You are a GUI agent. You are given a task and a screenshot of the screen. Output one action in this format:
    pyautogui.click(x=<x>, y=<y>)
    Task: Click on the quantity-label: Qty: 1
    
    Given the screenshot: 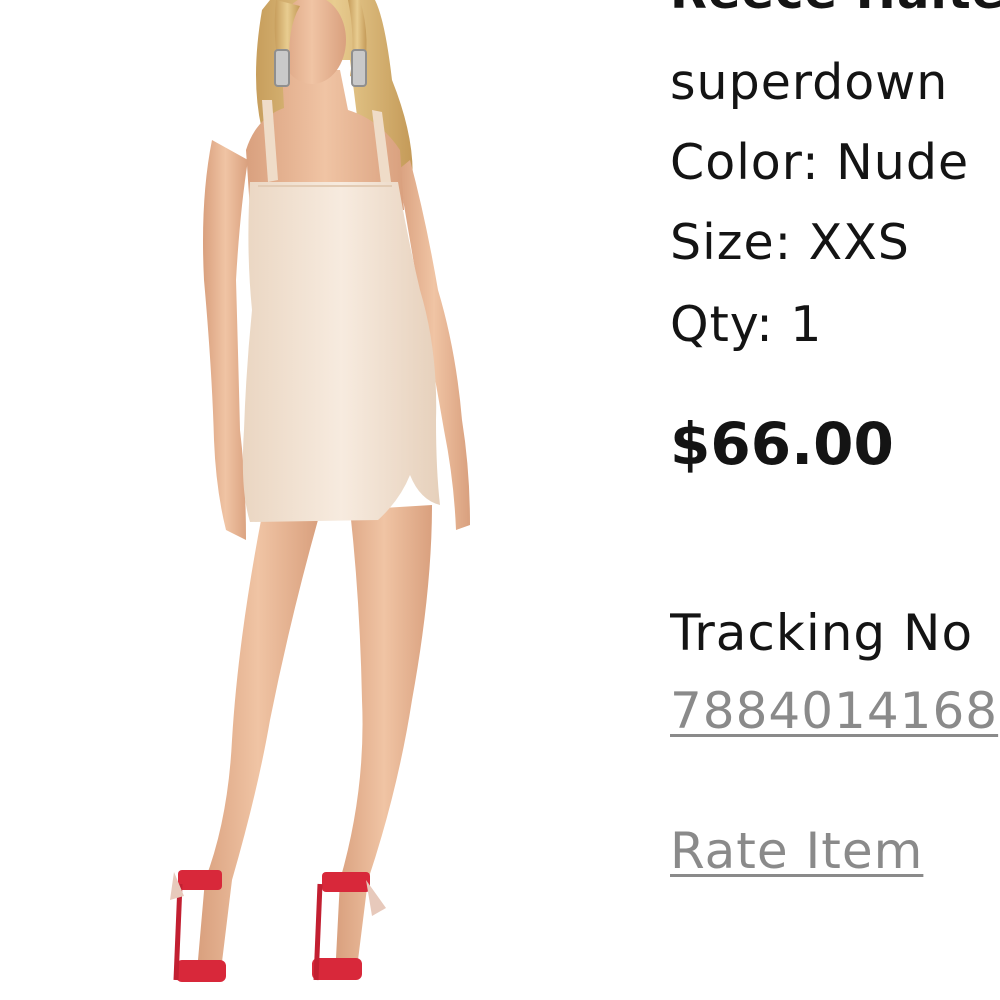 What is the action you would take?
    pyautogui.click(x=746, y=324)
    